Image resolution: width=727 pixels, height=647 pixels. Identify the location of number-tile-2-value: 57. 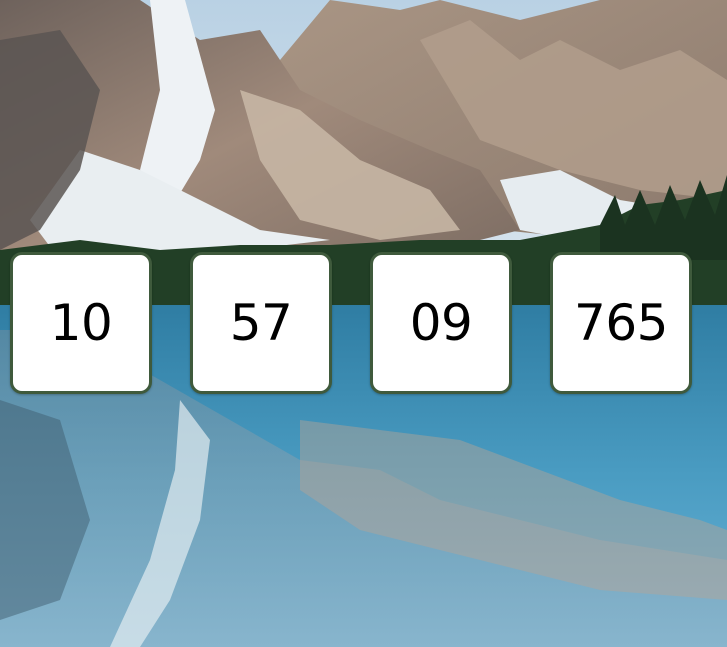
(261, 323).